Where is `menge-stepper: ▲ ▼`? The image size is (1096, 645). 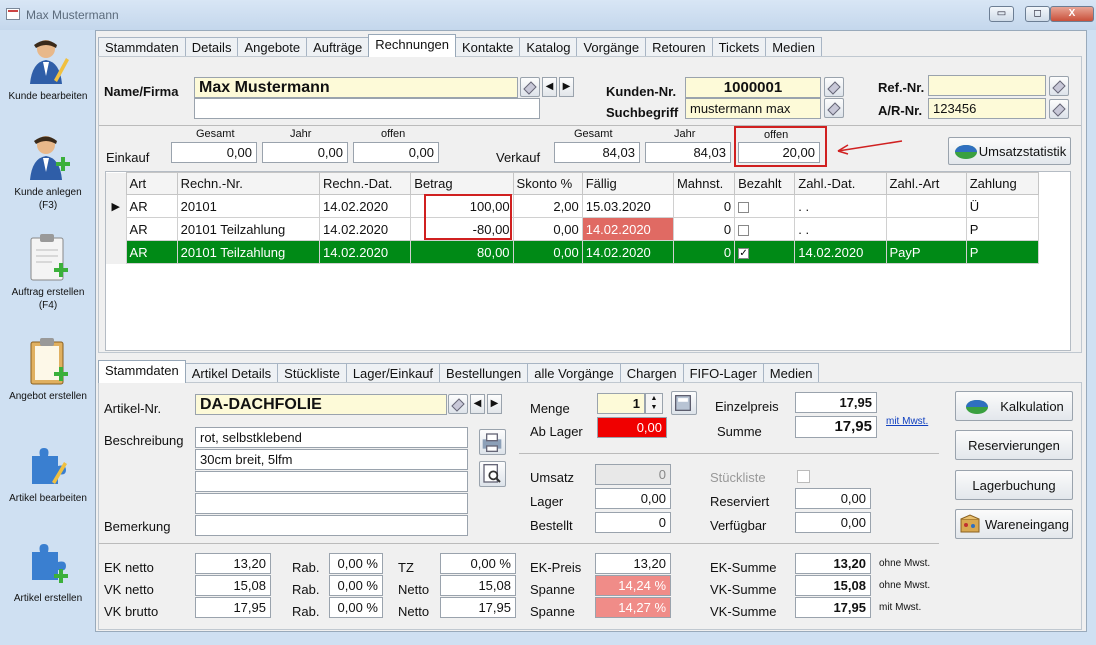
menge-stepper: ▲ ▼ is located at coordinates (654, 403).